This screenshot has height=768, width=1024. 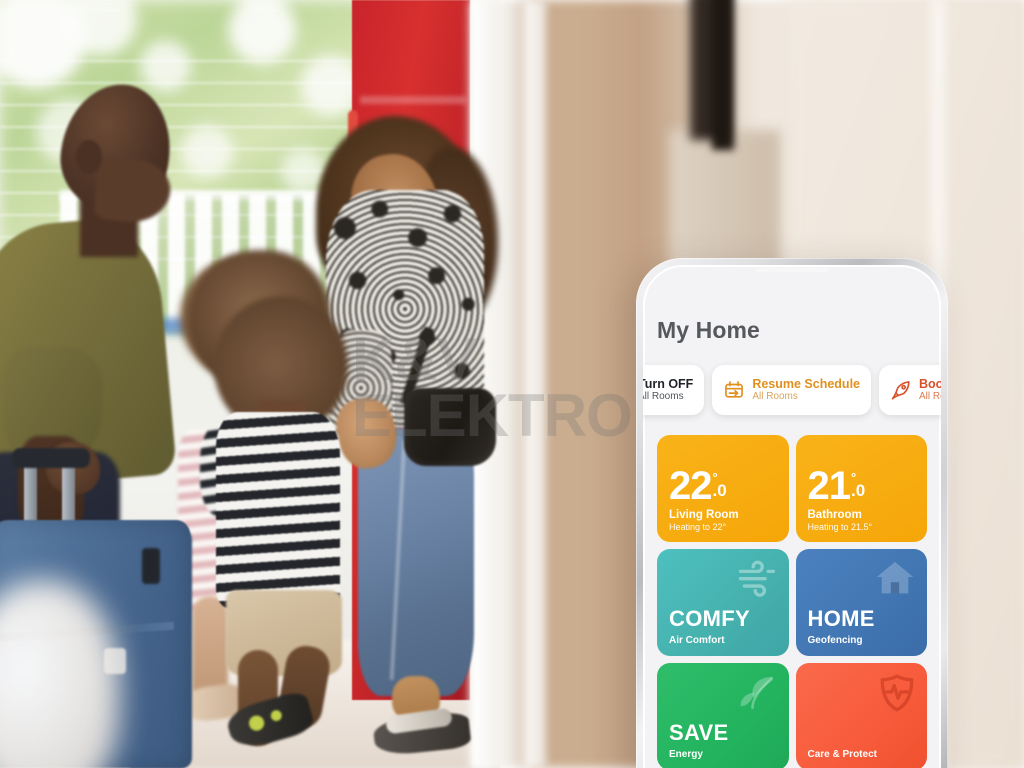 I want to click on tile-home: HOME Geofencing, so click(x=861, y=602).